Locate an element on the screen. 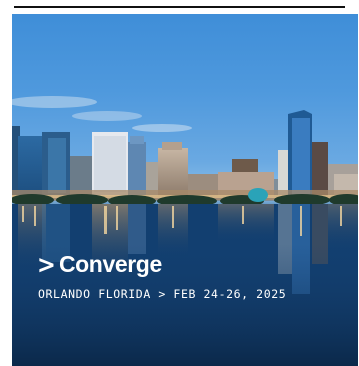 Image resolution: width=359 pixels, height=366 pixels. skyline-left is located at coordinates (100, 161).